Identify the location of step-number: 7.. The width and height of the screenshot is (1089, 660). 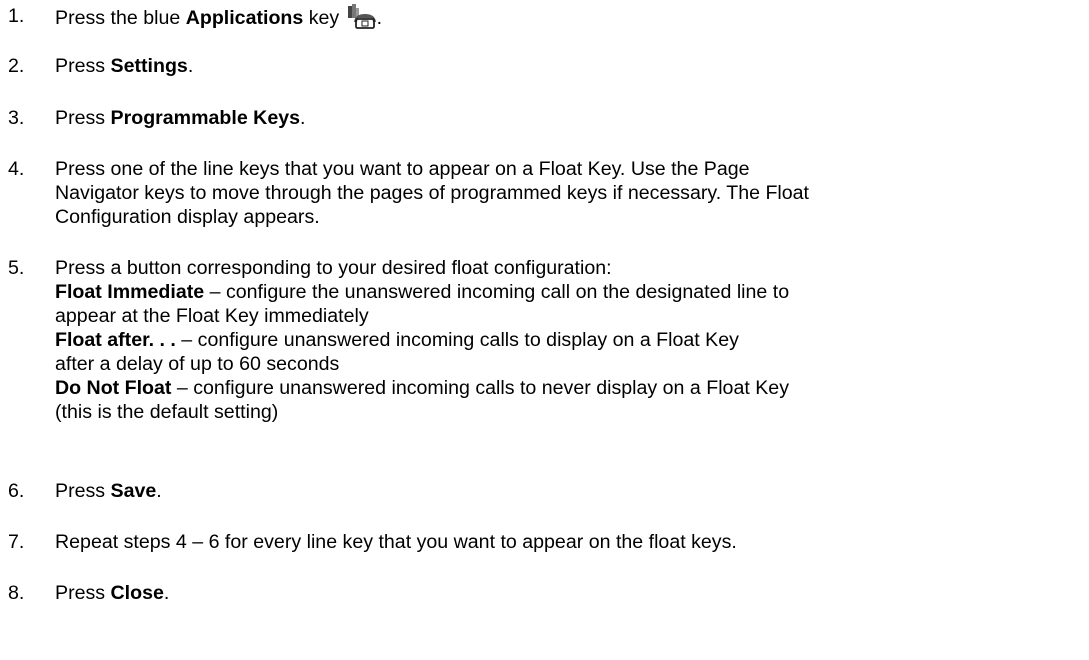
(16, 542).